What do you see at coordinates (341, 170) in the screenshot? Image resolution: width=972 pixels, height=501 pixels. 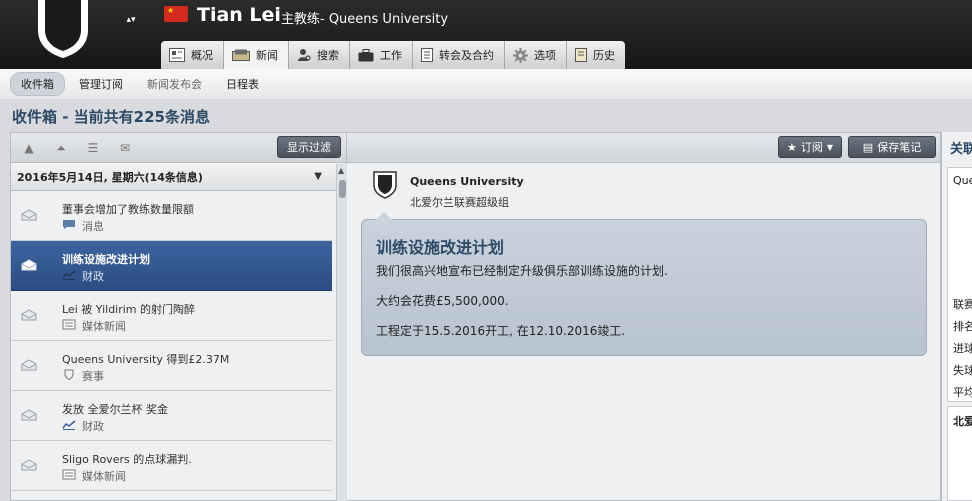 I see `scroll-up-icon: ▲` at bounding box center [341, 170].